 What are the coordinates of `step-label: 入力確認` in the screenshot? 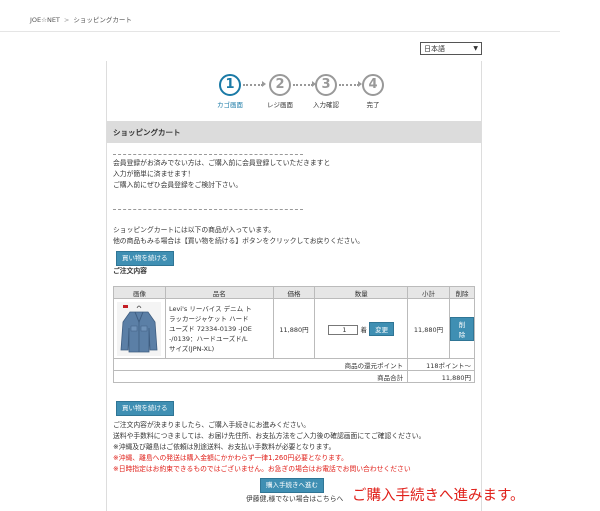 It's located at (326, 105).